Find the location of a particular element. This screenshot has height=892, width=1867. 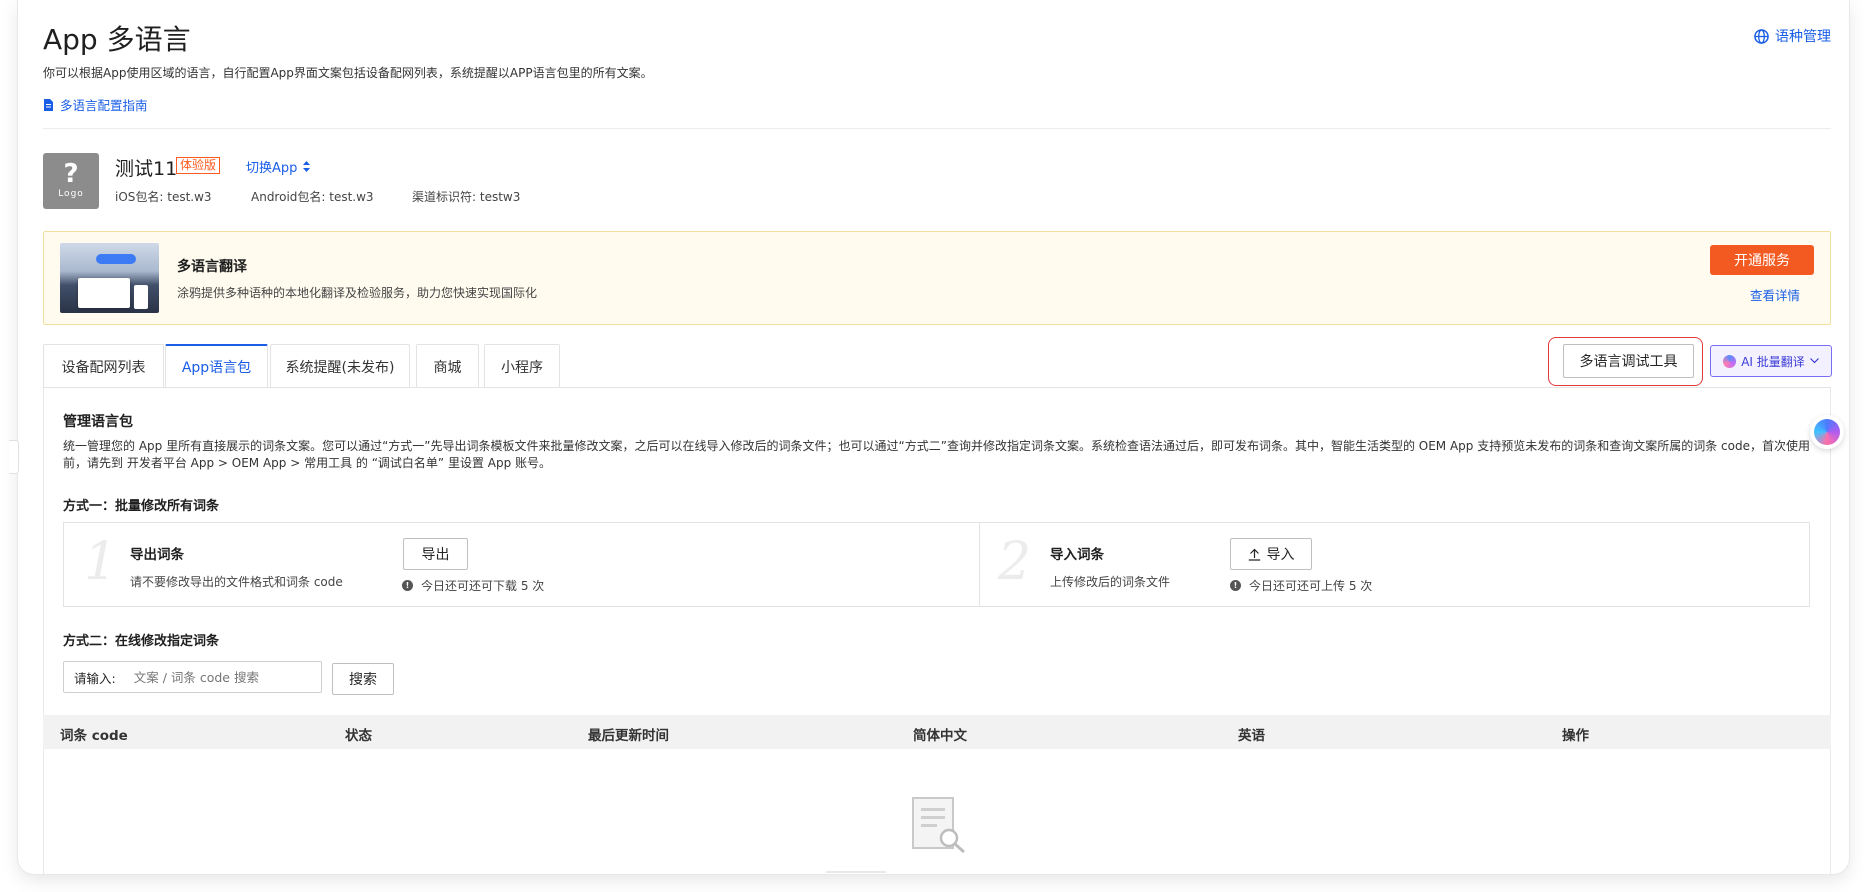

column-header-status: 状态 is located at coordinates (358, 736).